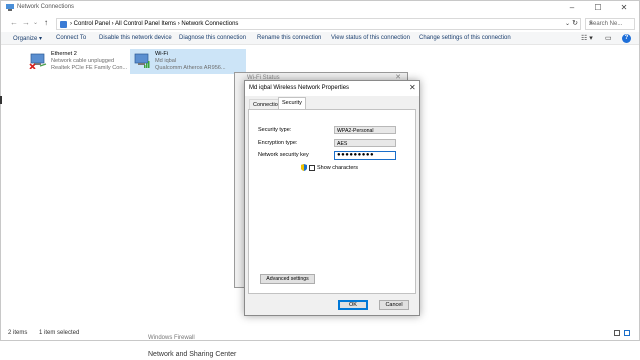 This screenshot has height=360, width=640. What do you see at coordinates (64, 54) in the screenshot?
I see `adapter-name: Ethernet 2` at bounding box center [64, 54].